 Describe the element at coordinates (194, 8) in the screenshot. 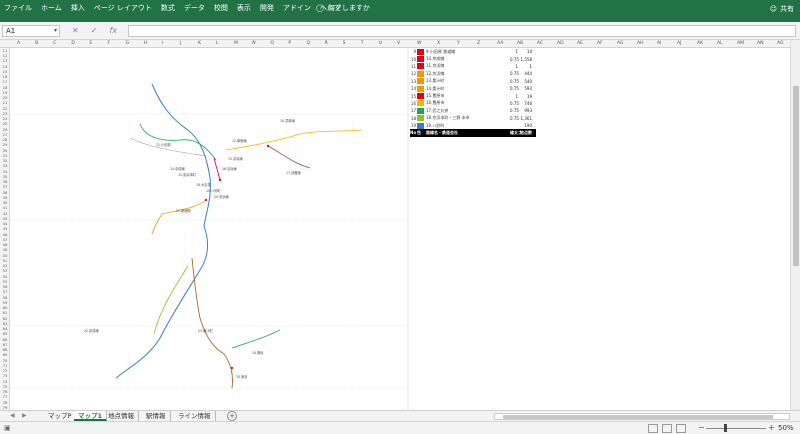

I see `tab-data: データ` at that location.